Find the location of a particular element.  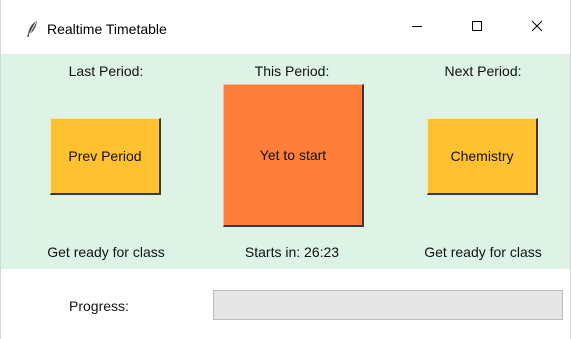

current-period-button: Yet to start is located at coordinates (293, 155).